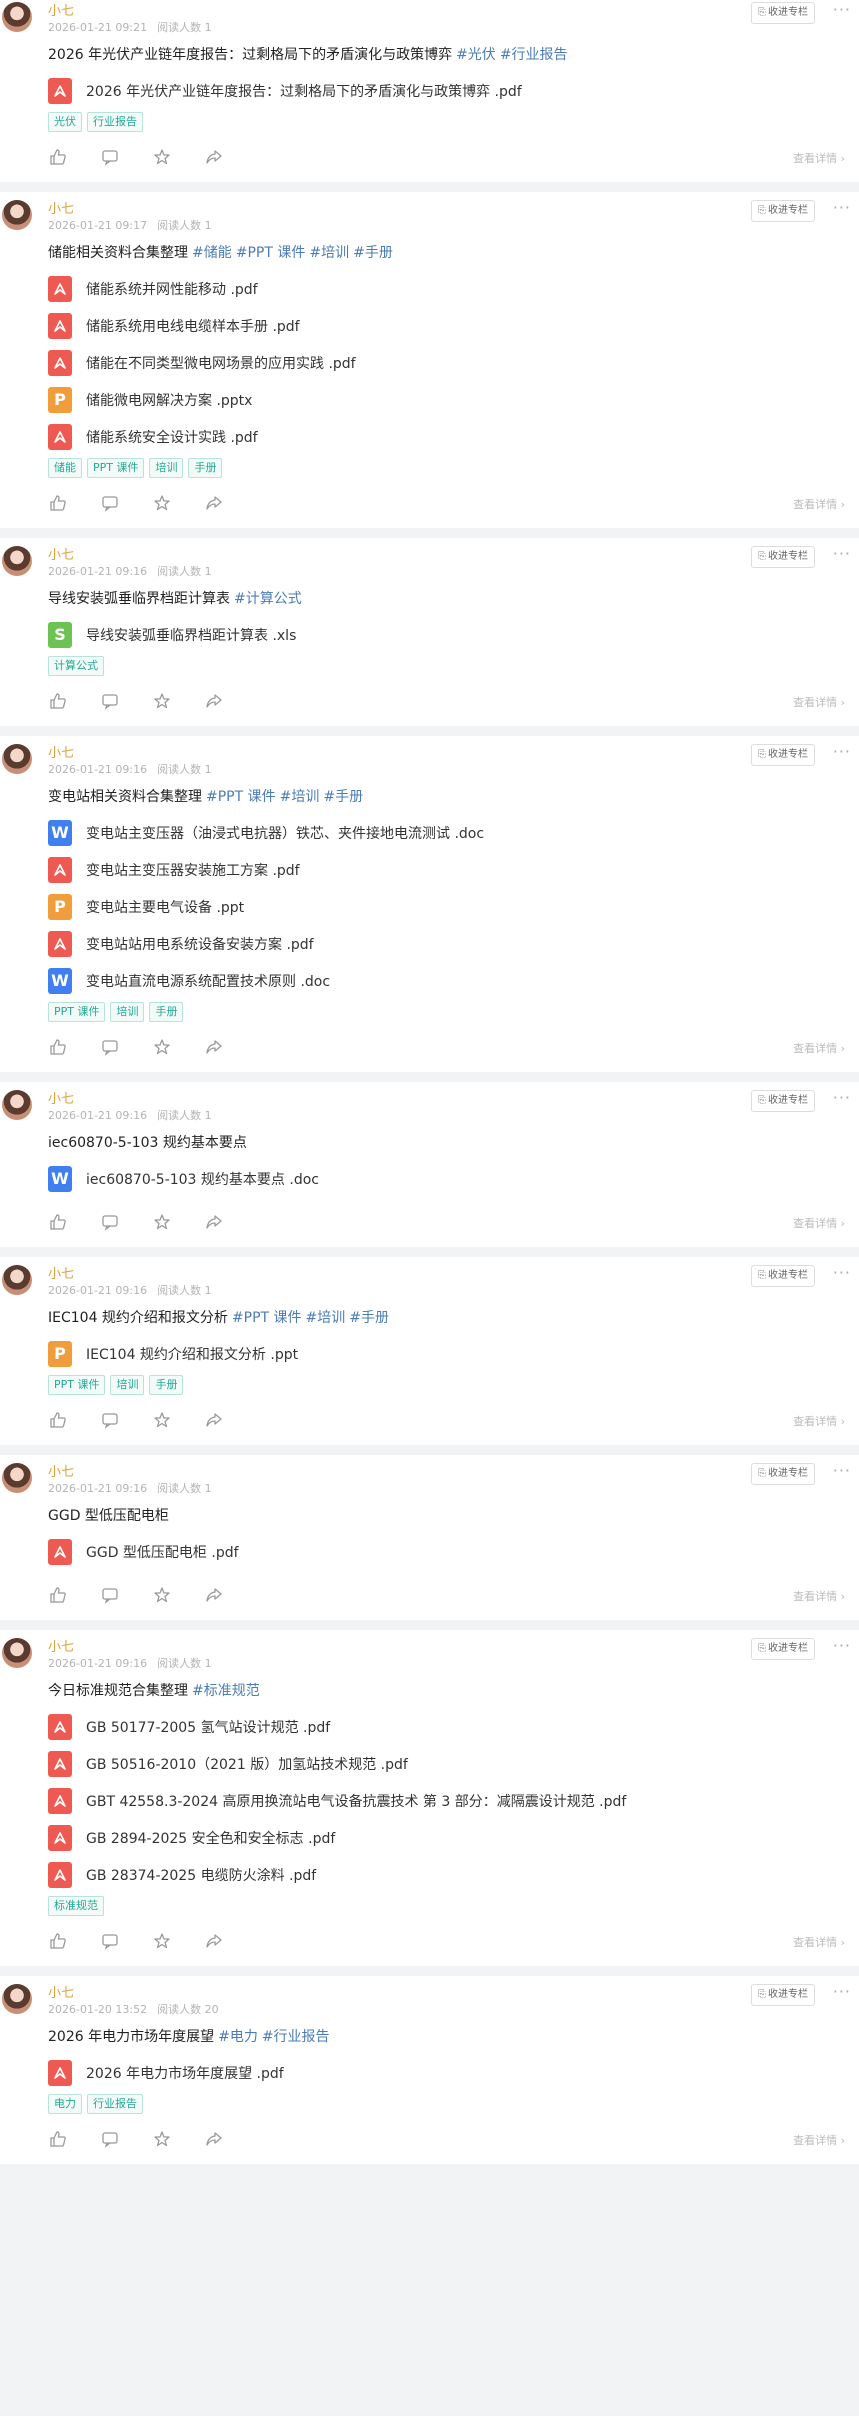 Image resolution: width=859 pixels, height=2416 pixels. I want to click on topic-chip: 电力, so click(65, 2104).